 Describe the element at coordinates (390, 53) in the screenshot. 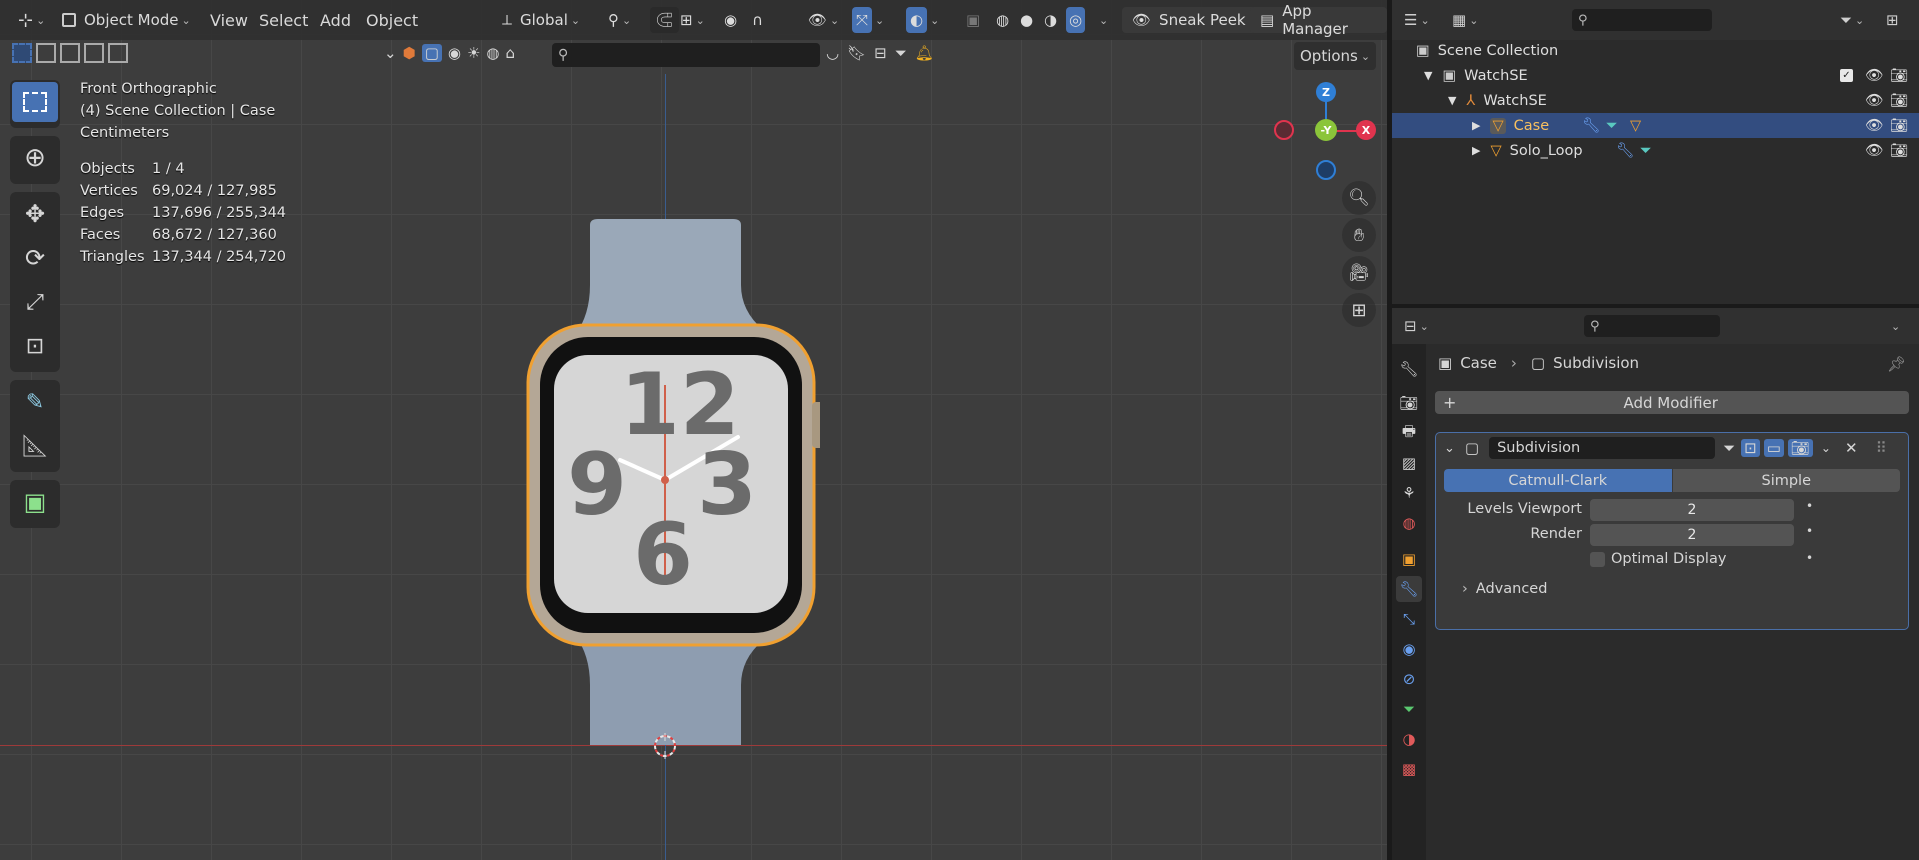

I see `collapse-chevron-icon: ⌄` at that location.